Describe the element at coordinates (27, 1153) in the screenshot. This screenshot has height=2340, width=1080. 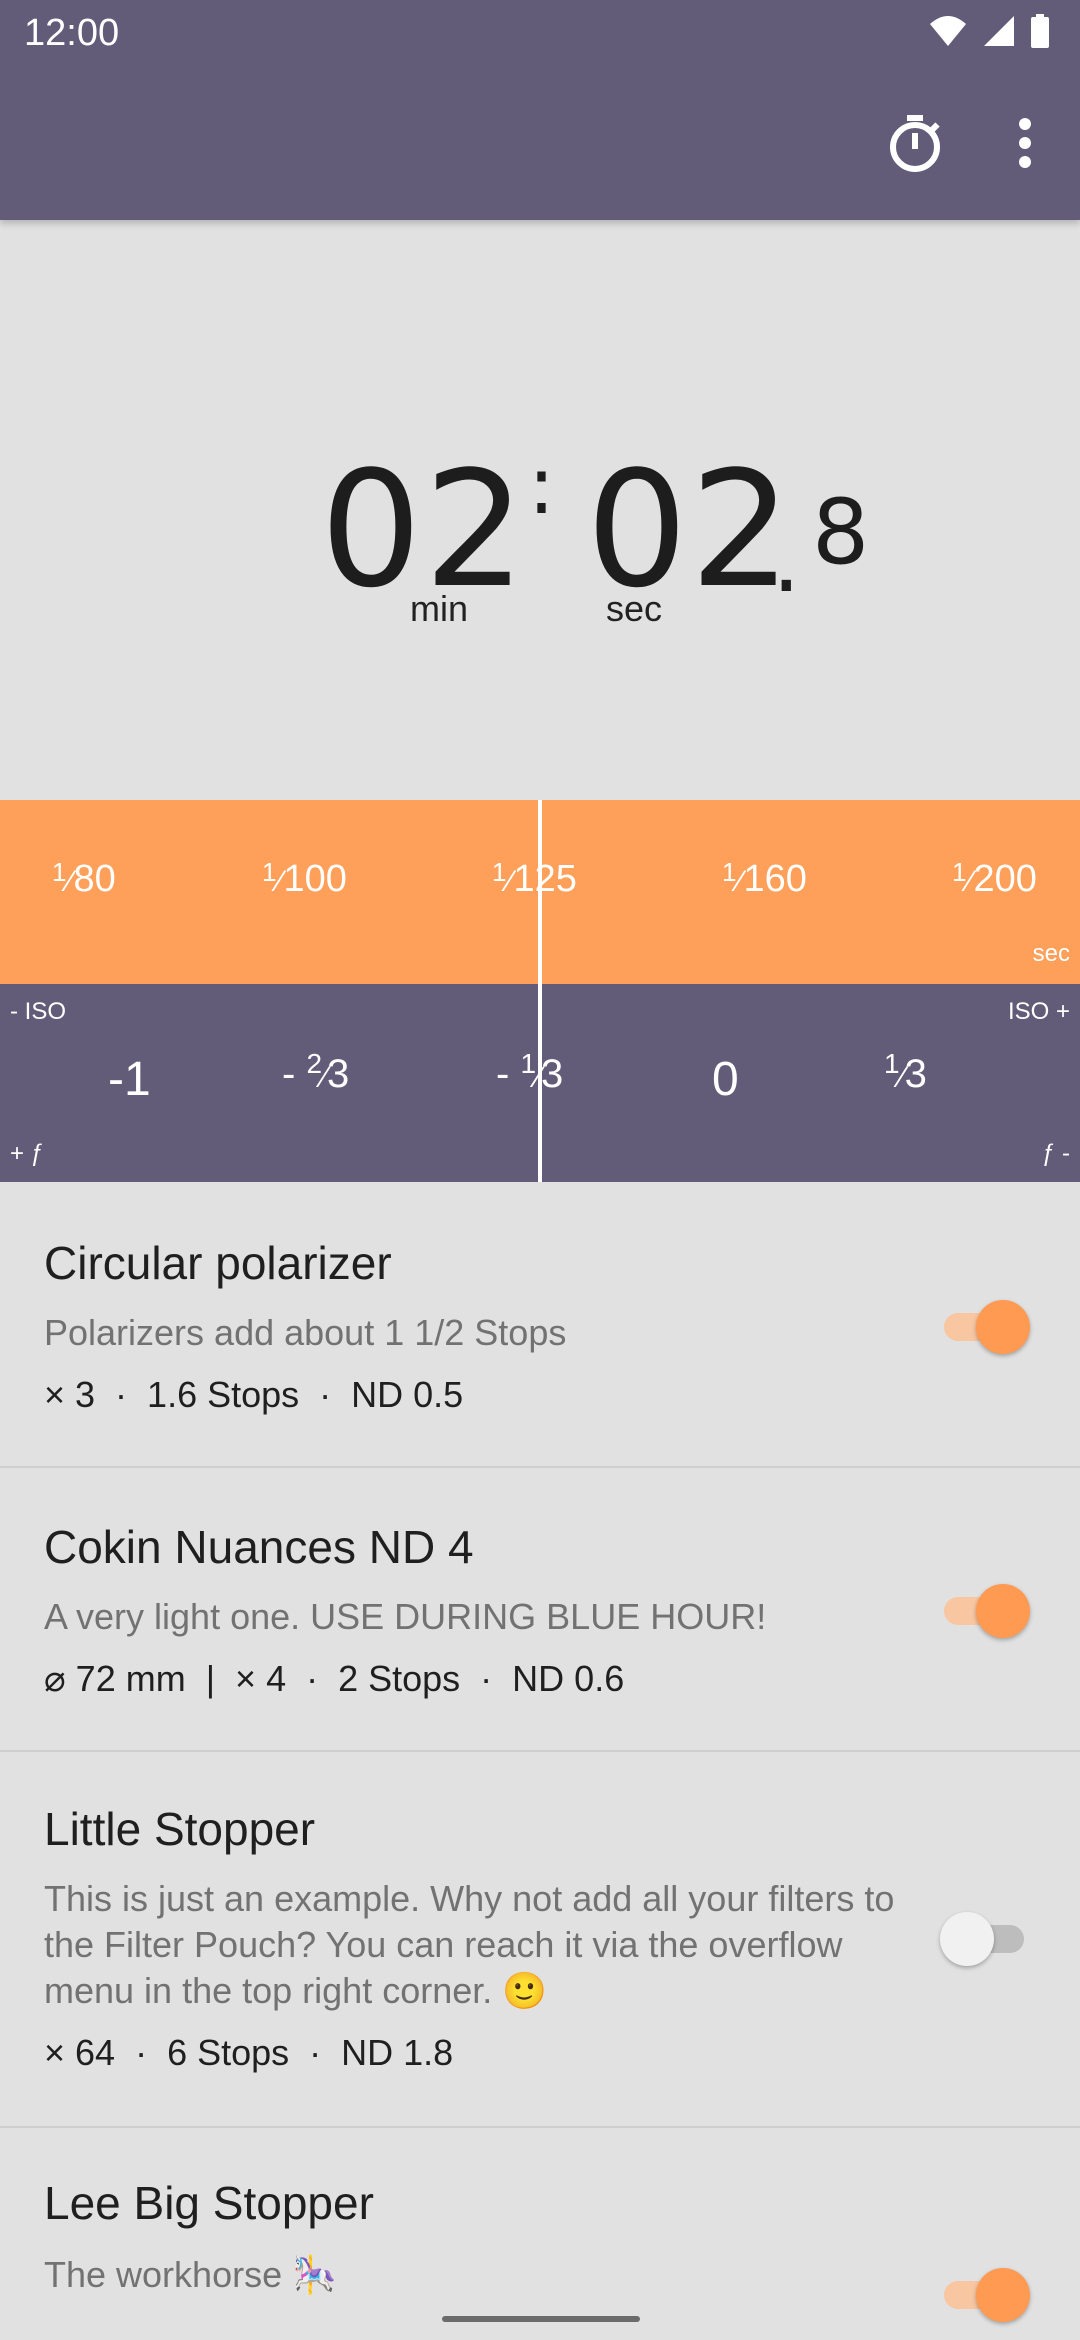
I see `aperture-plus-label: + ƒ` at that location.